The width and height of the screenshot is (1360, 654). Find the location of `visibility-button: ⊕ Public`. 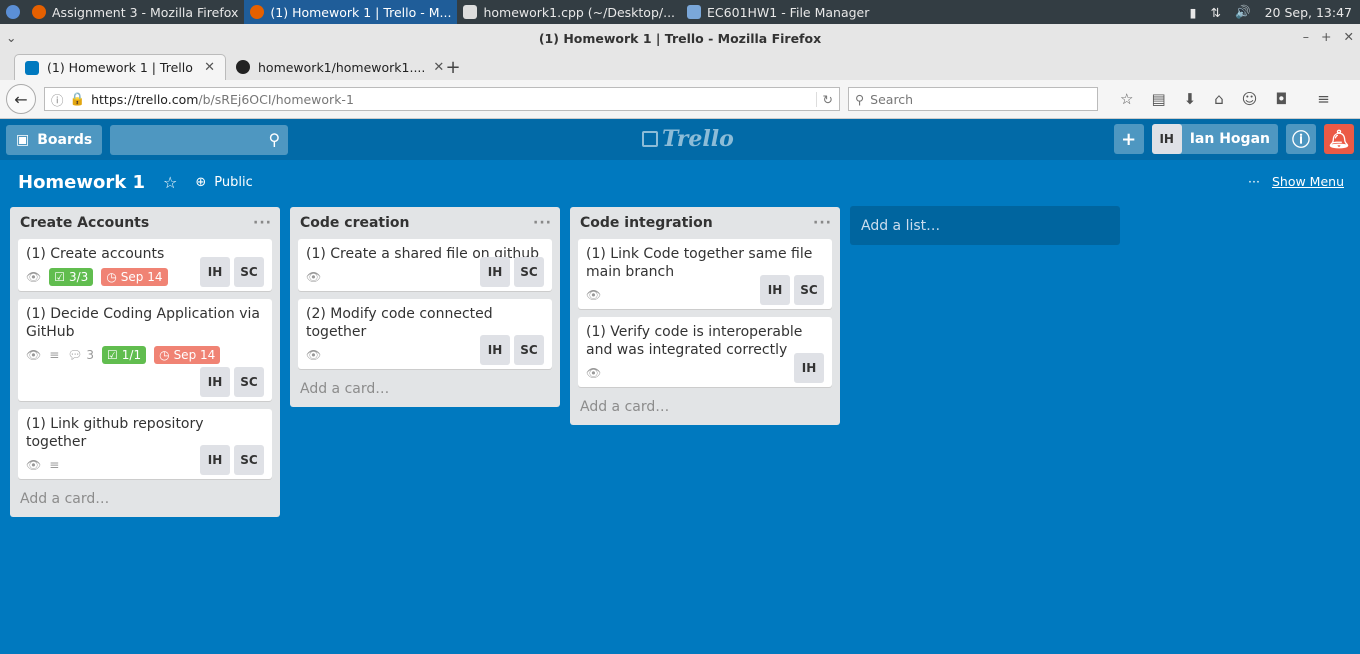

visibility-button: ⊕ Public is located at coordinates (223, 182).